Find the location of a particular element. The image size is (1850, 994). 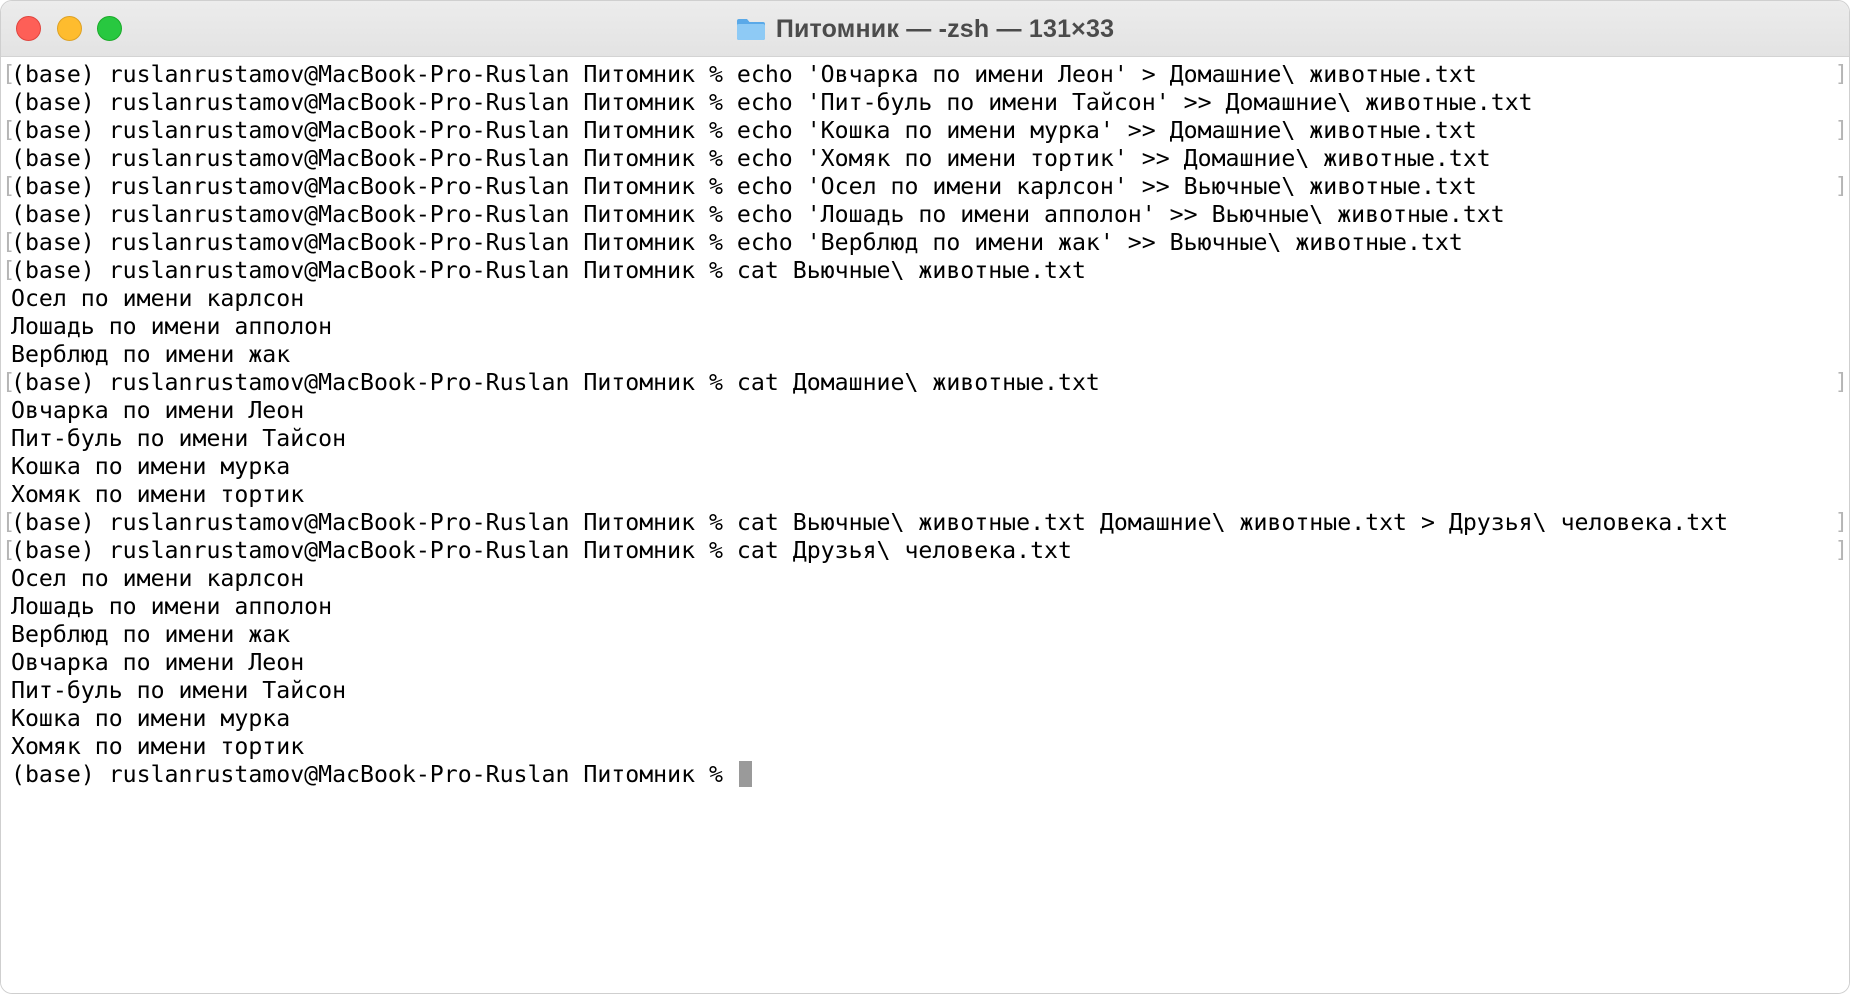

window-title: Питомник — -zsh — 131×33 is located at coordinates (945, 28).